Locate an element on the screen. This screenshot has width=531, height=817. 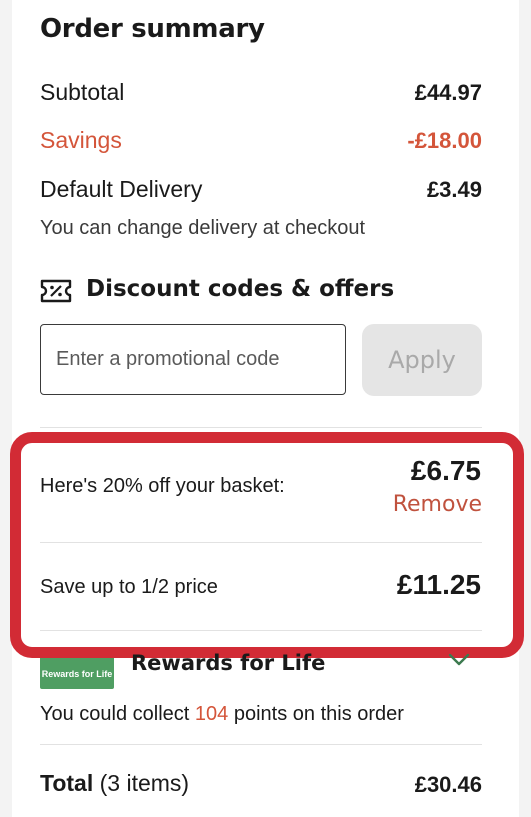
savings-label: Savings is located at coordinates (81, 140).